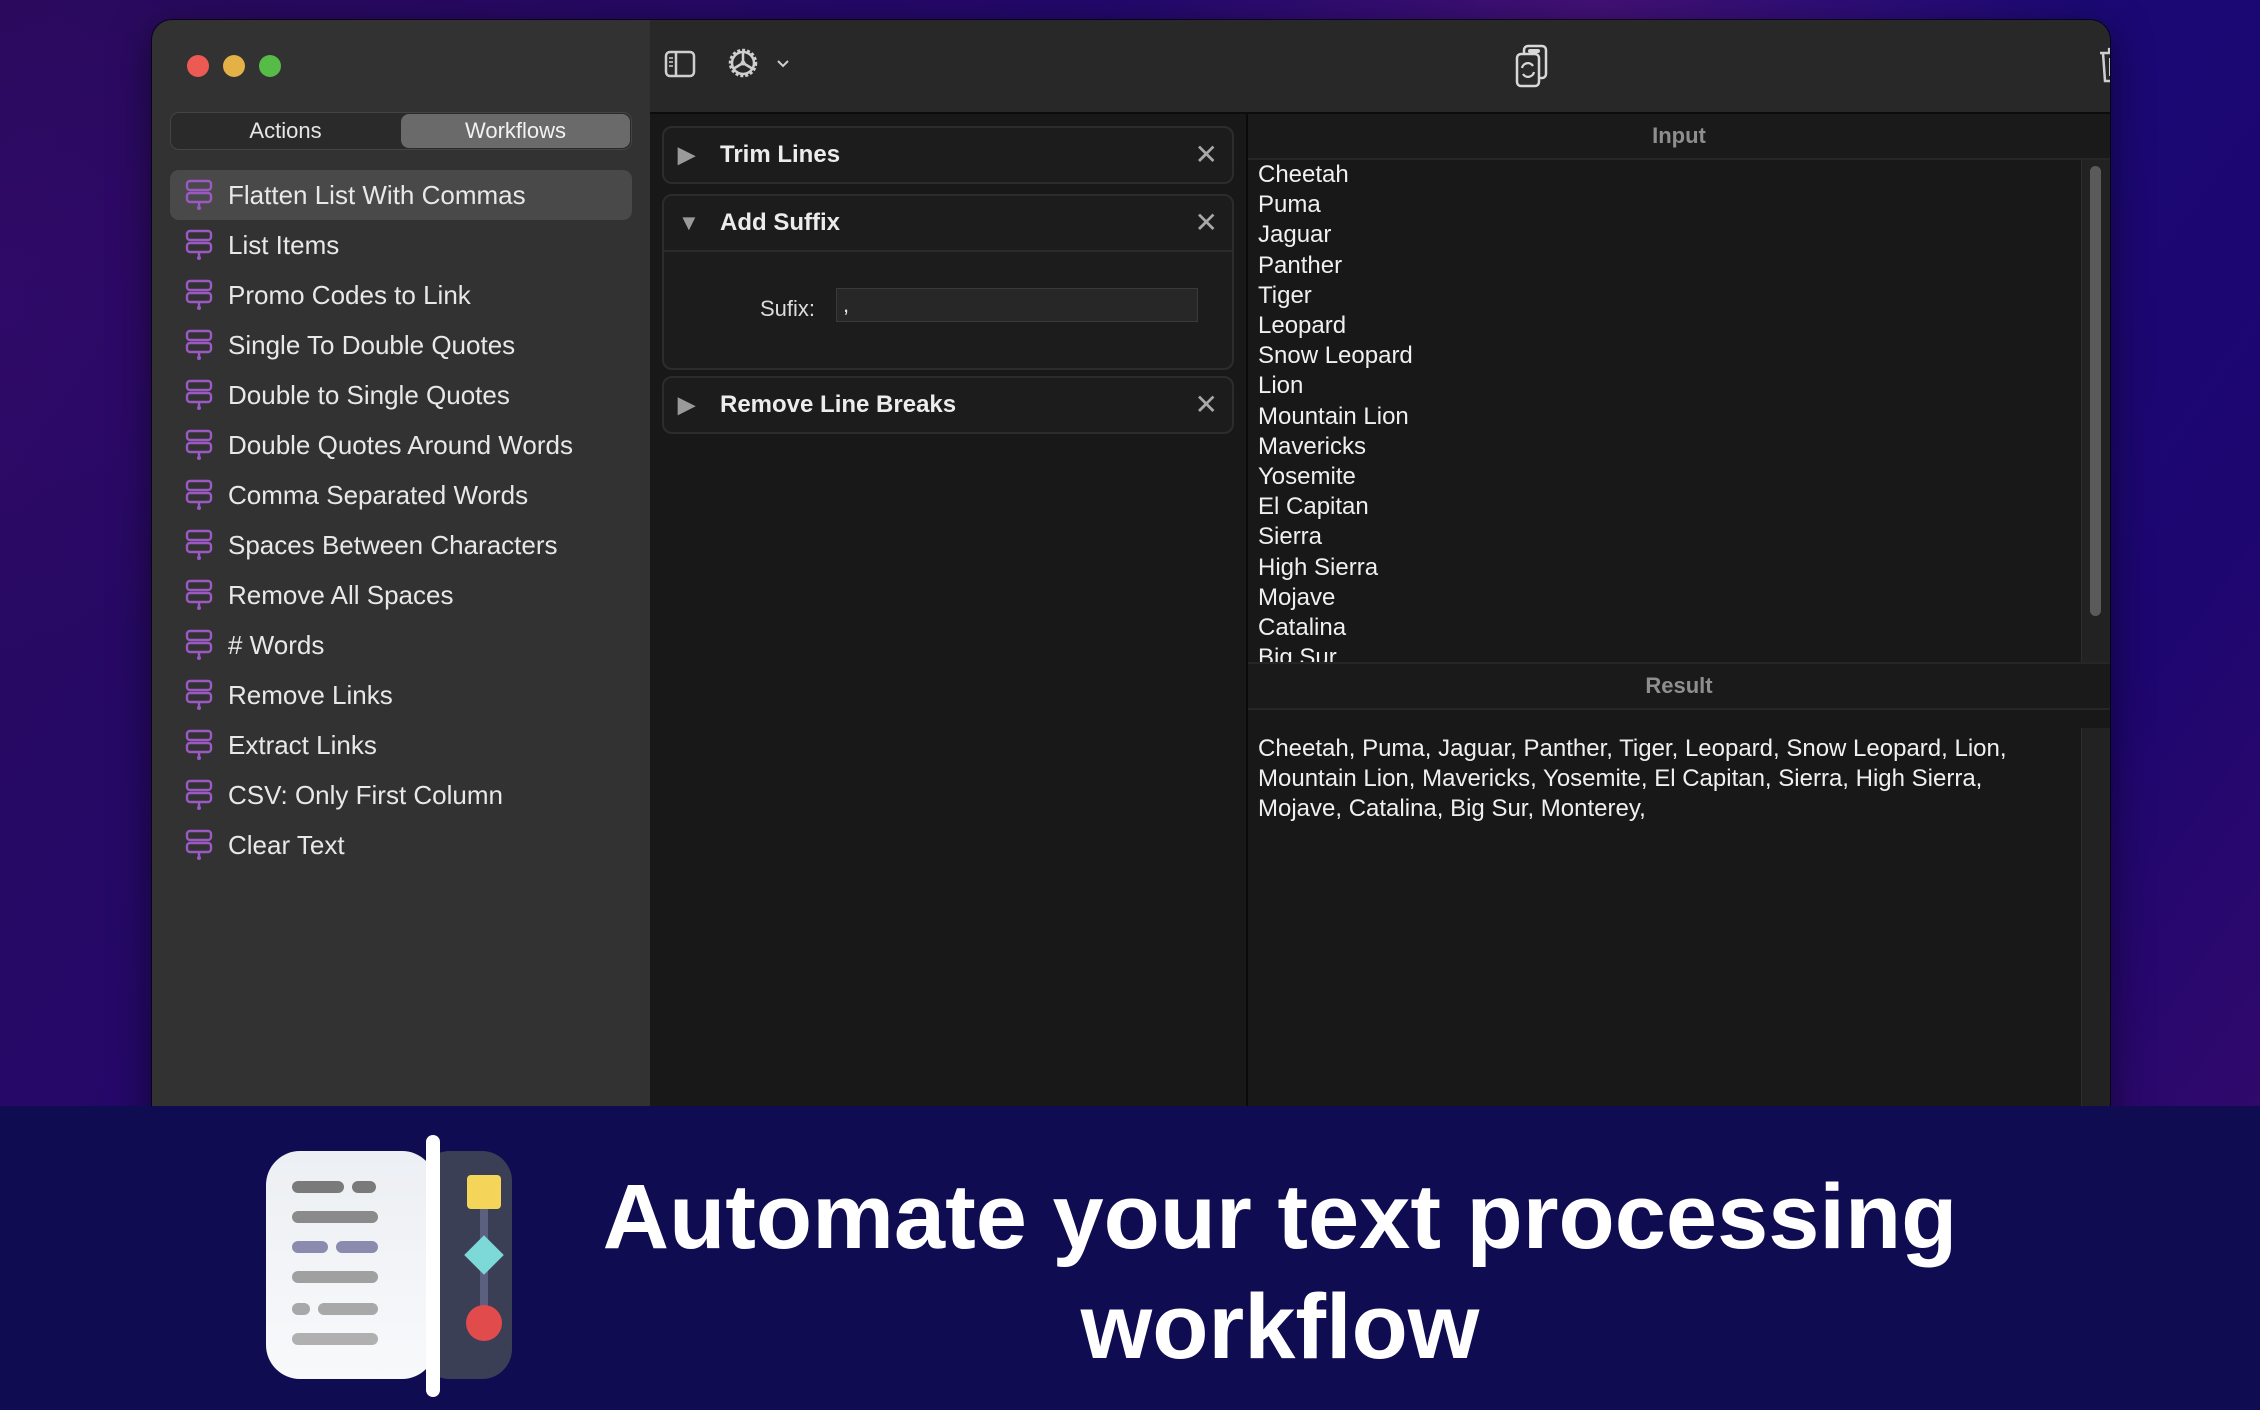 The height and width of the screenshot is (1410, 2260). Describe the element at coordinates (389, 1266) in the screenshot. I see `text-workflow-app-icon` at that location.